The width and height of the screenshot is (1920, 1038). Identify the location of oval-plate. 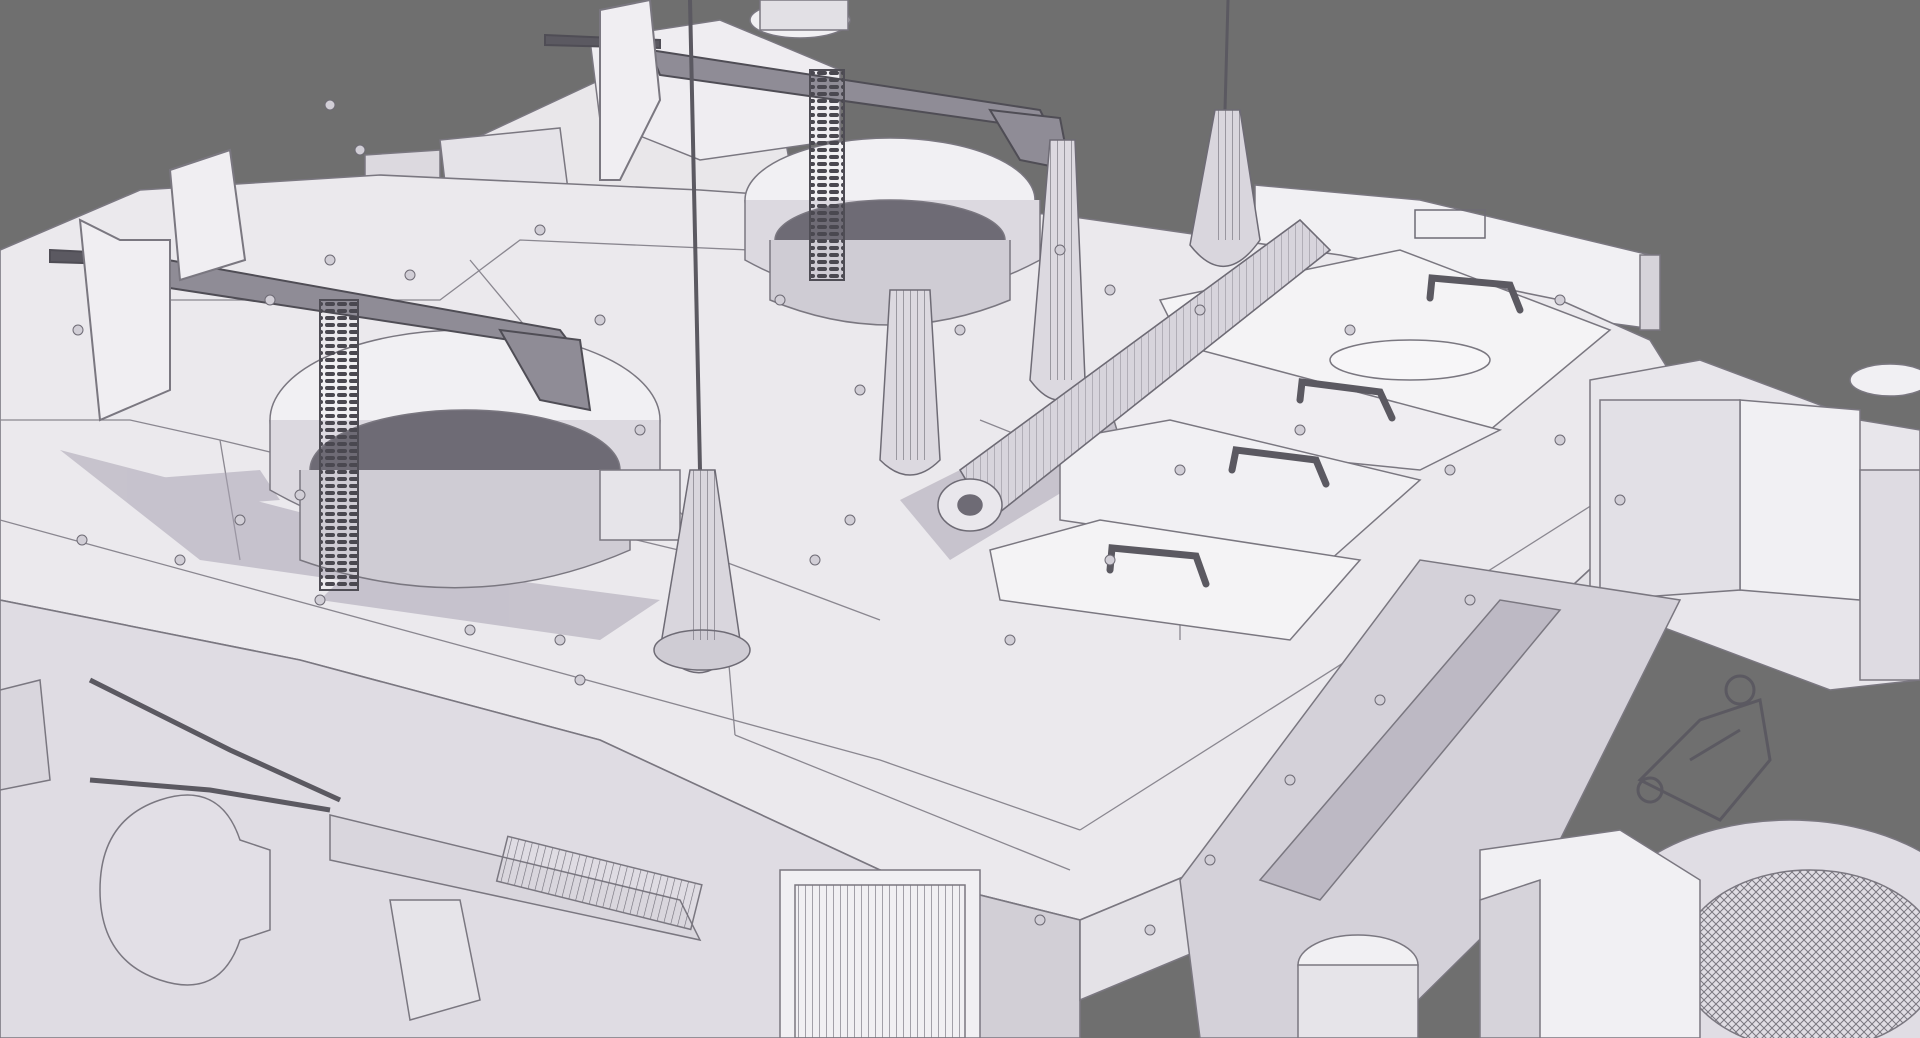
(1410, 360).